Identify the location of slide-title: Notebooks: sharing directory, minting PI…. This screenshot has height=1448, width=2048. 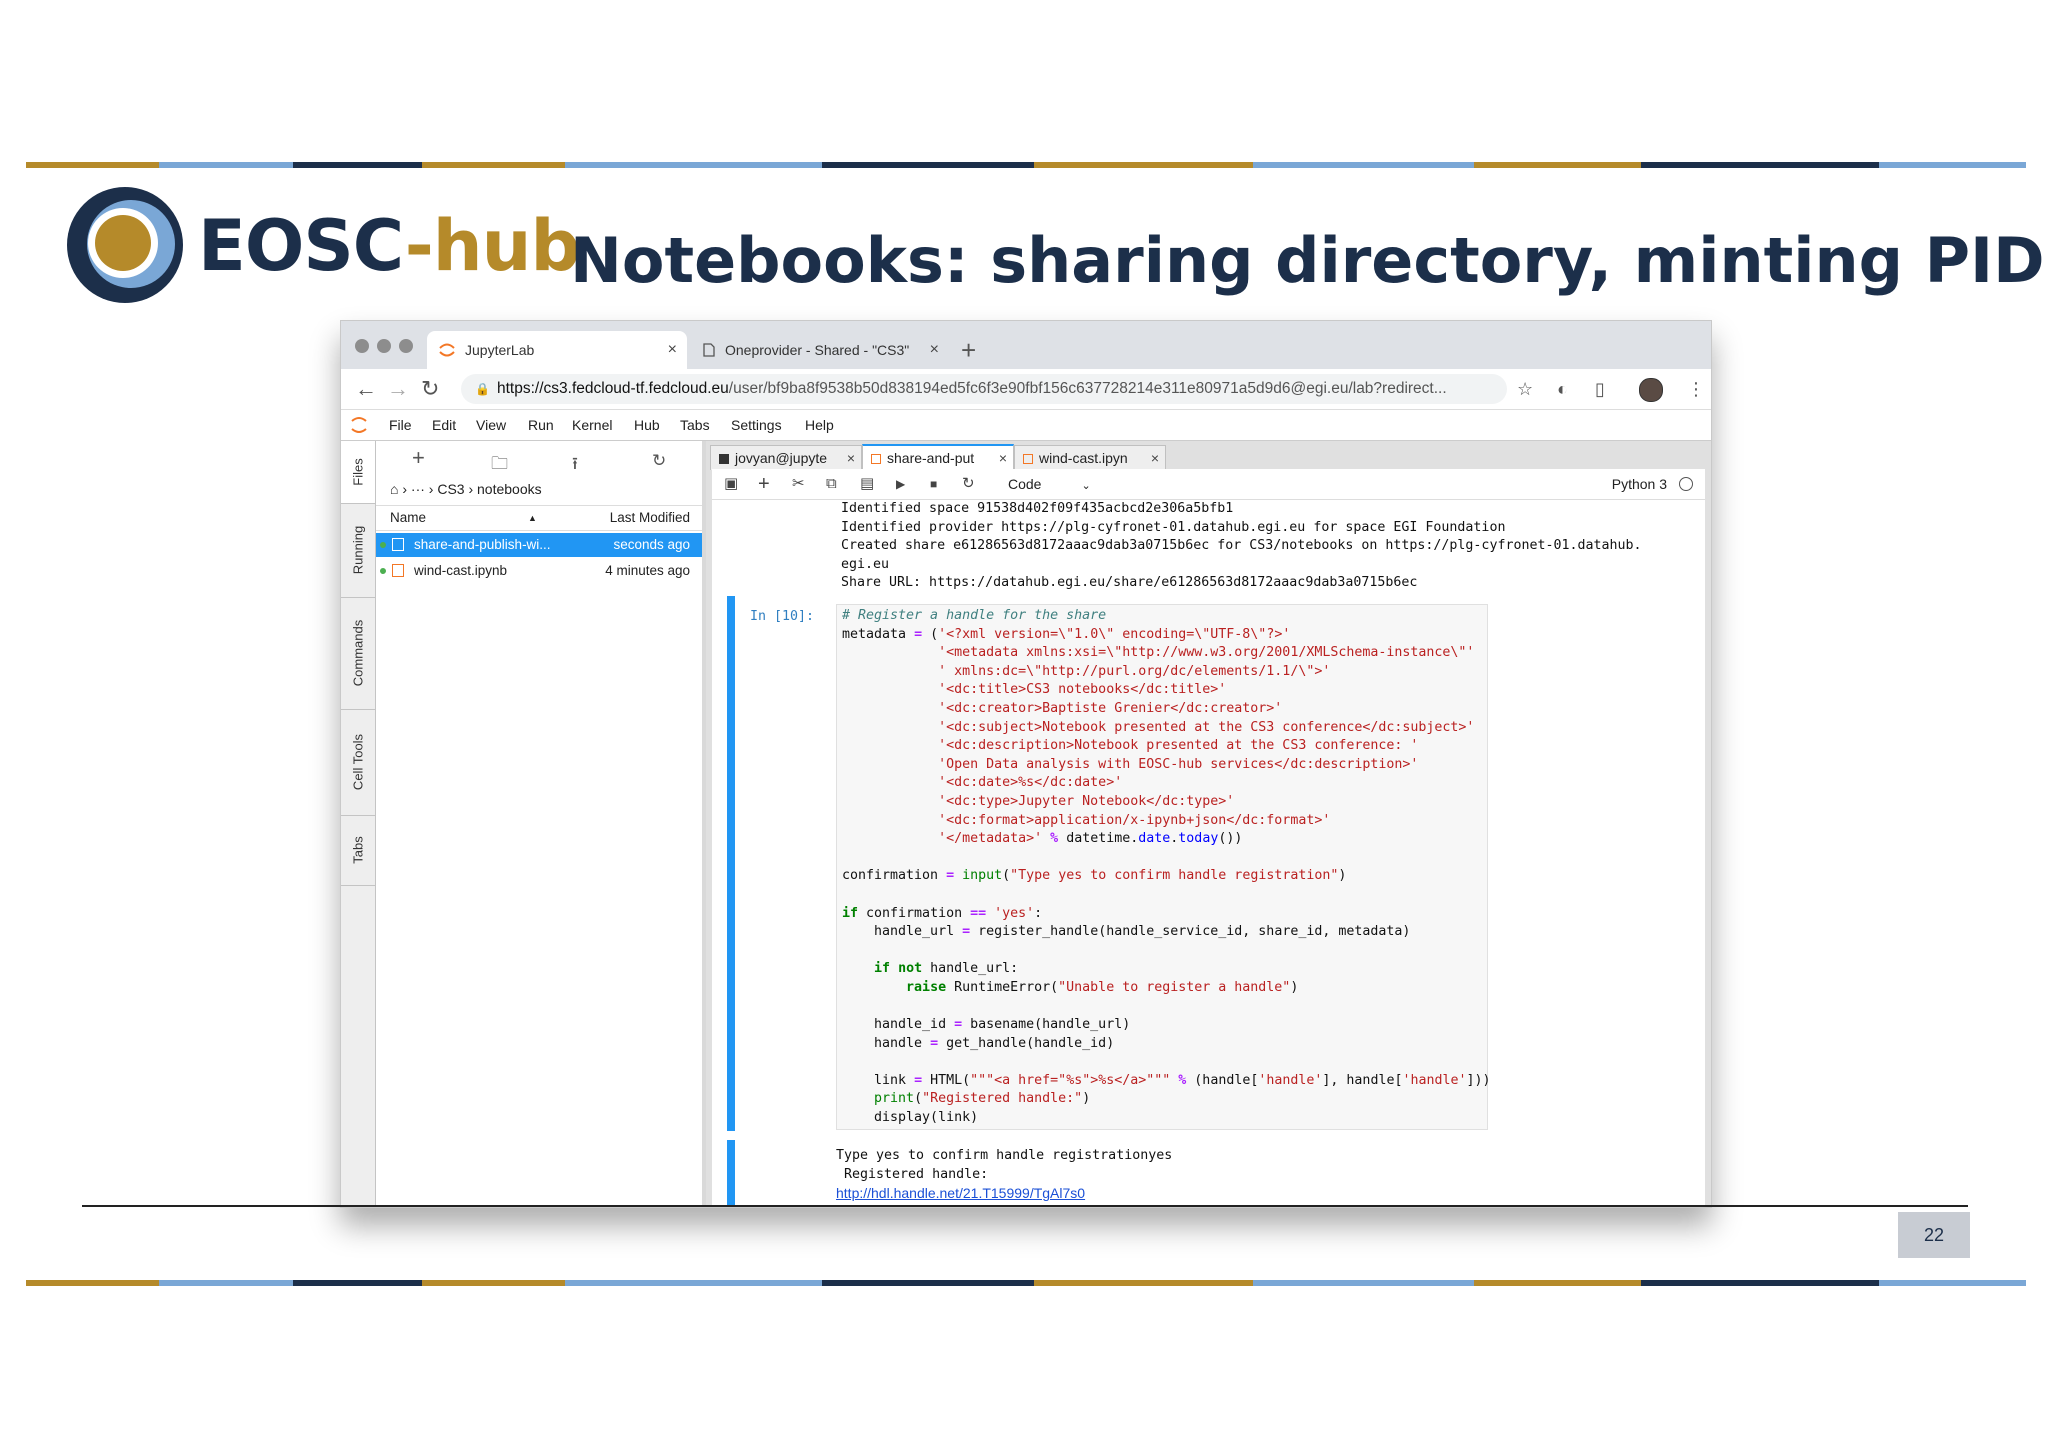
(1307, 260).